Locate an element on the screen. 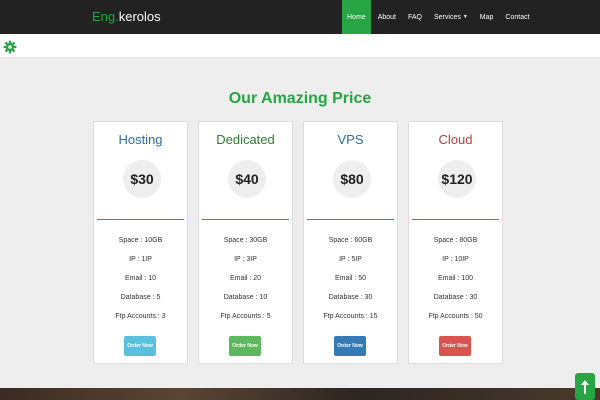 The image size is (600, 400). plan-price: $120 is located at coordinates (457, 179).